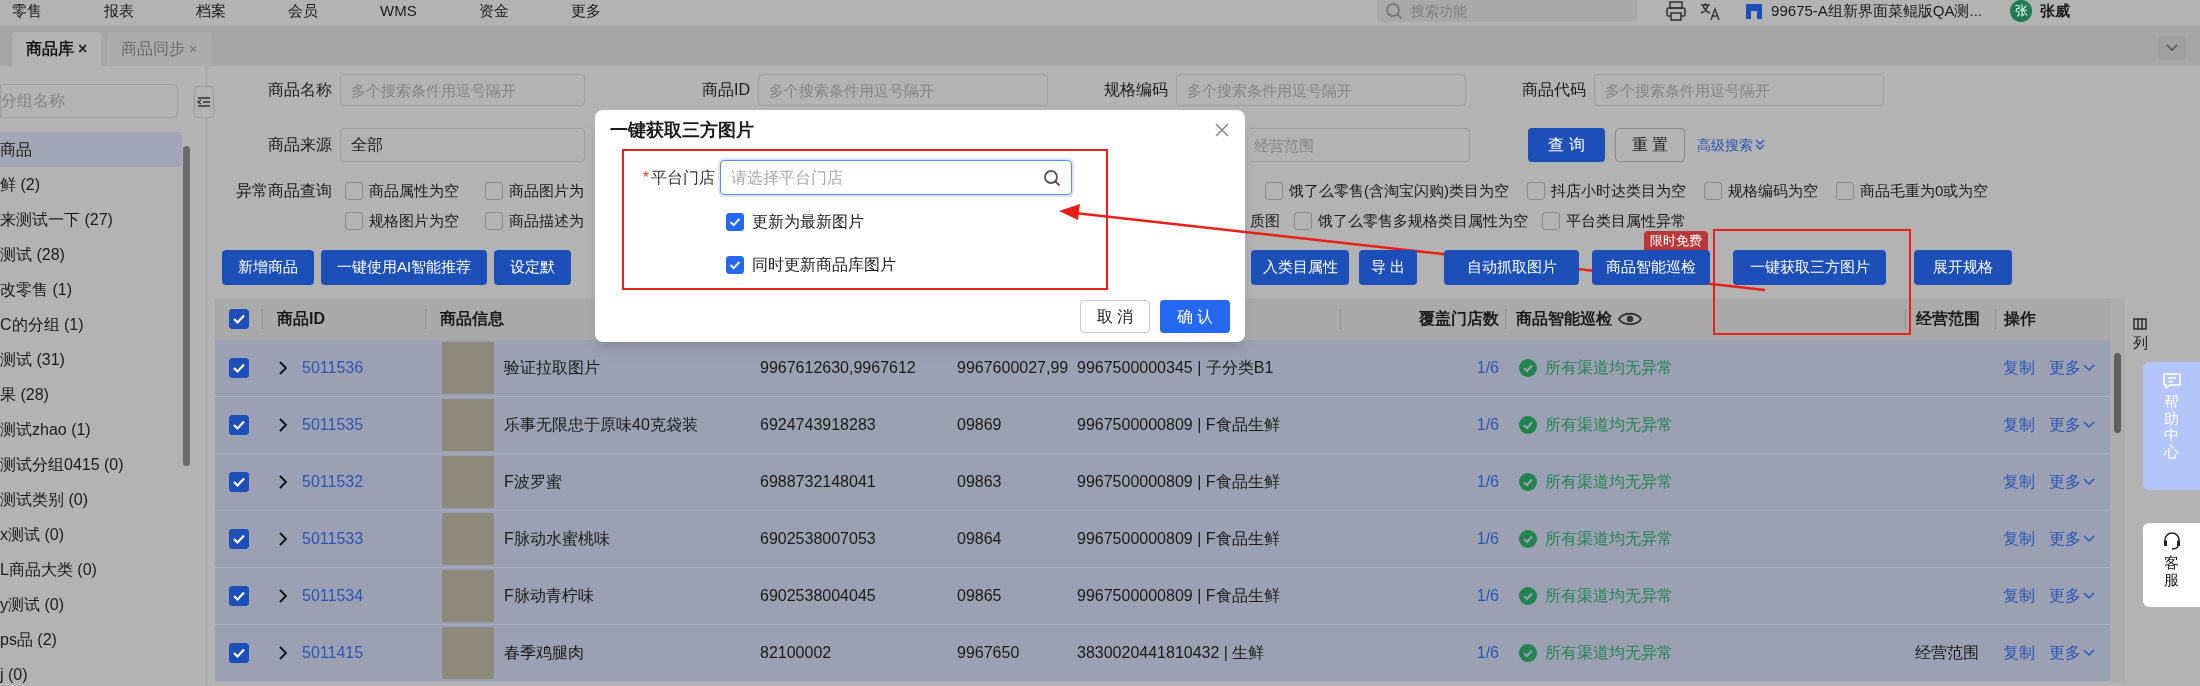 The image size is (2200, 686). I want to click on sidebar-item: 测试类别 (0), so click(91, 499).